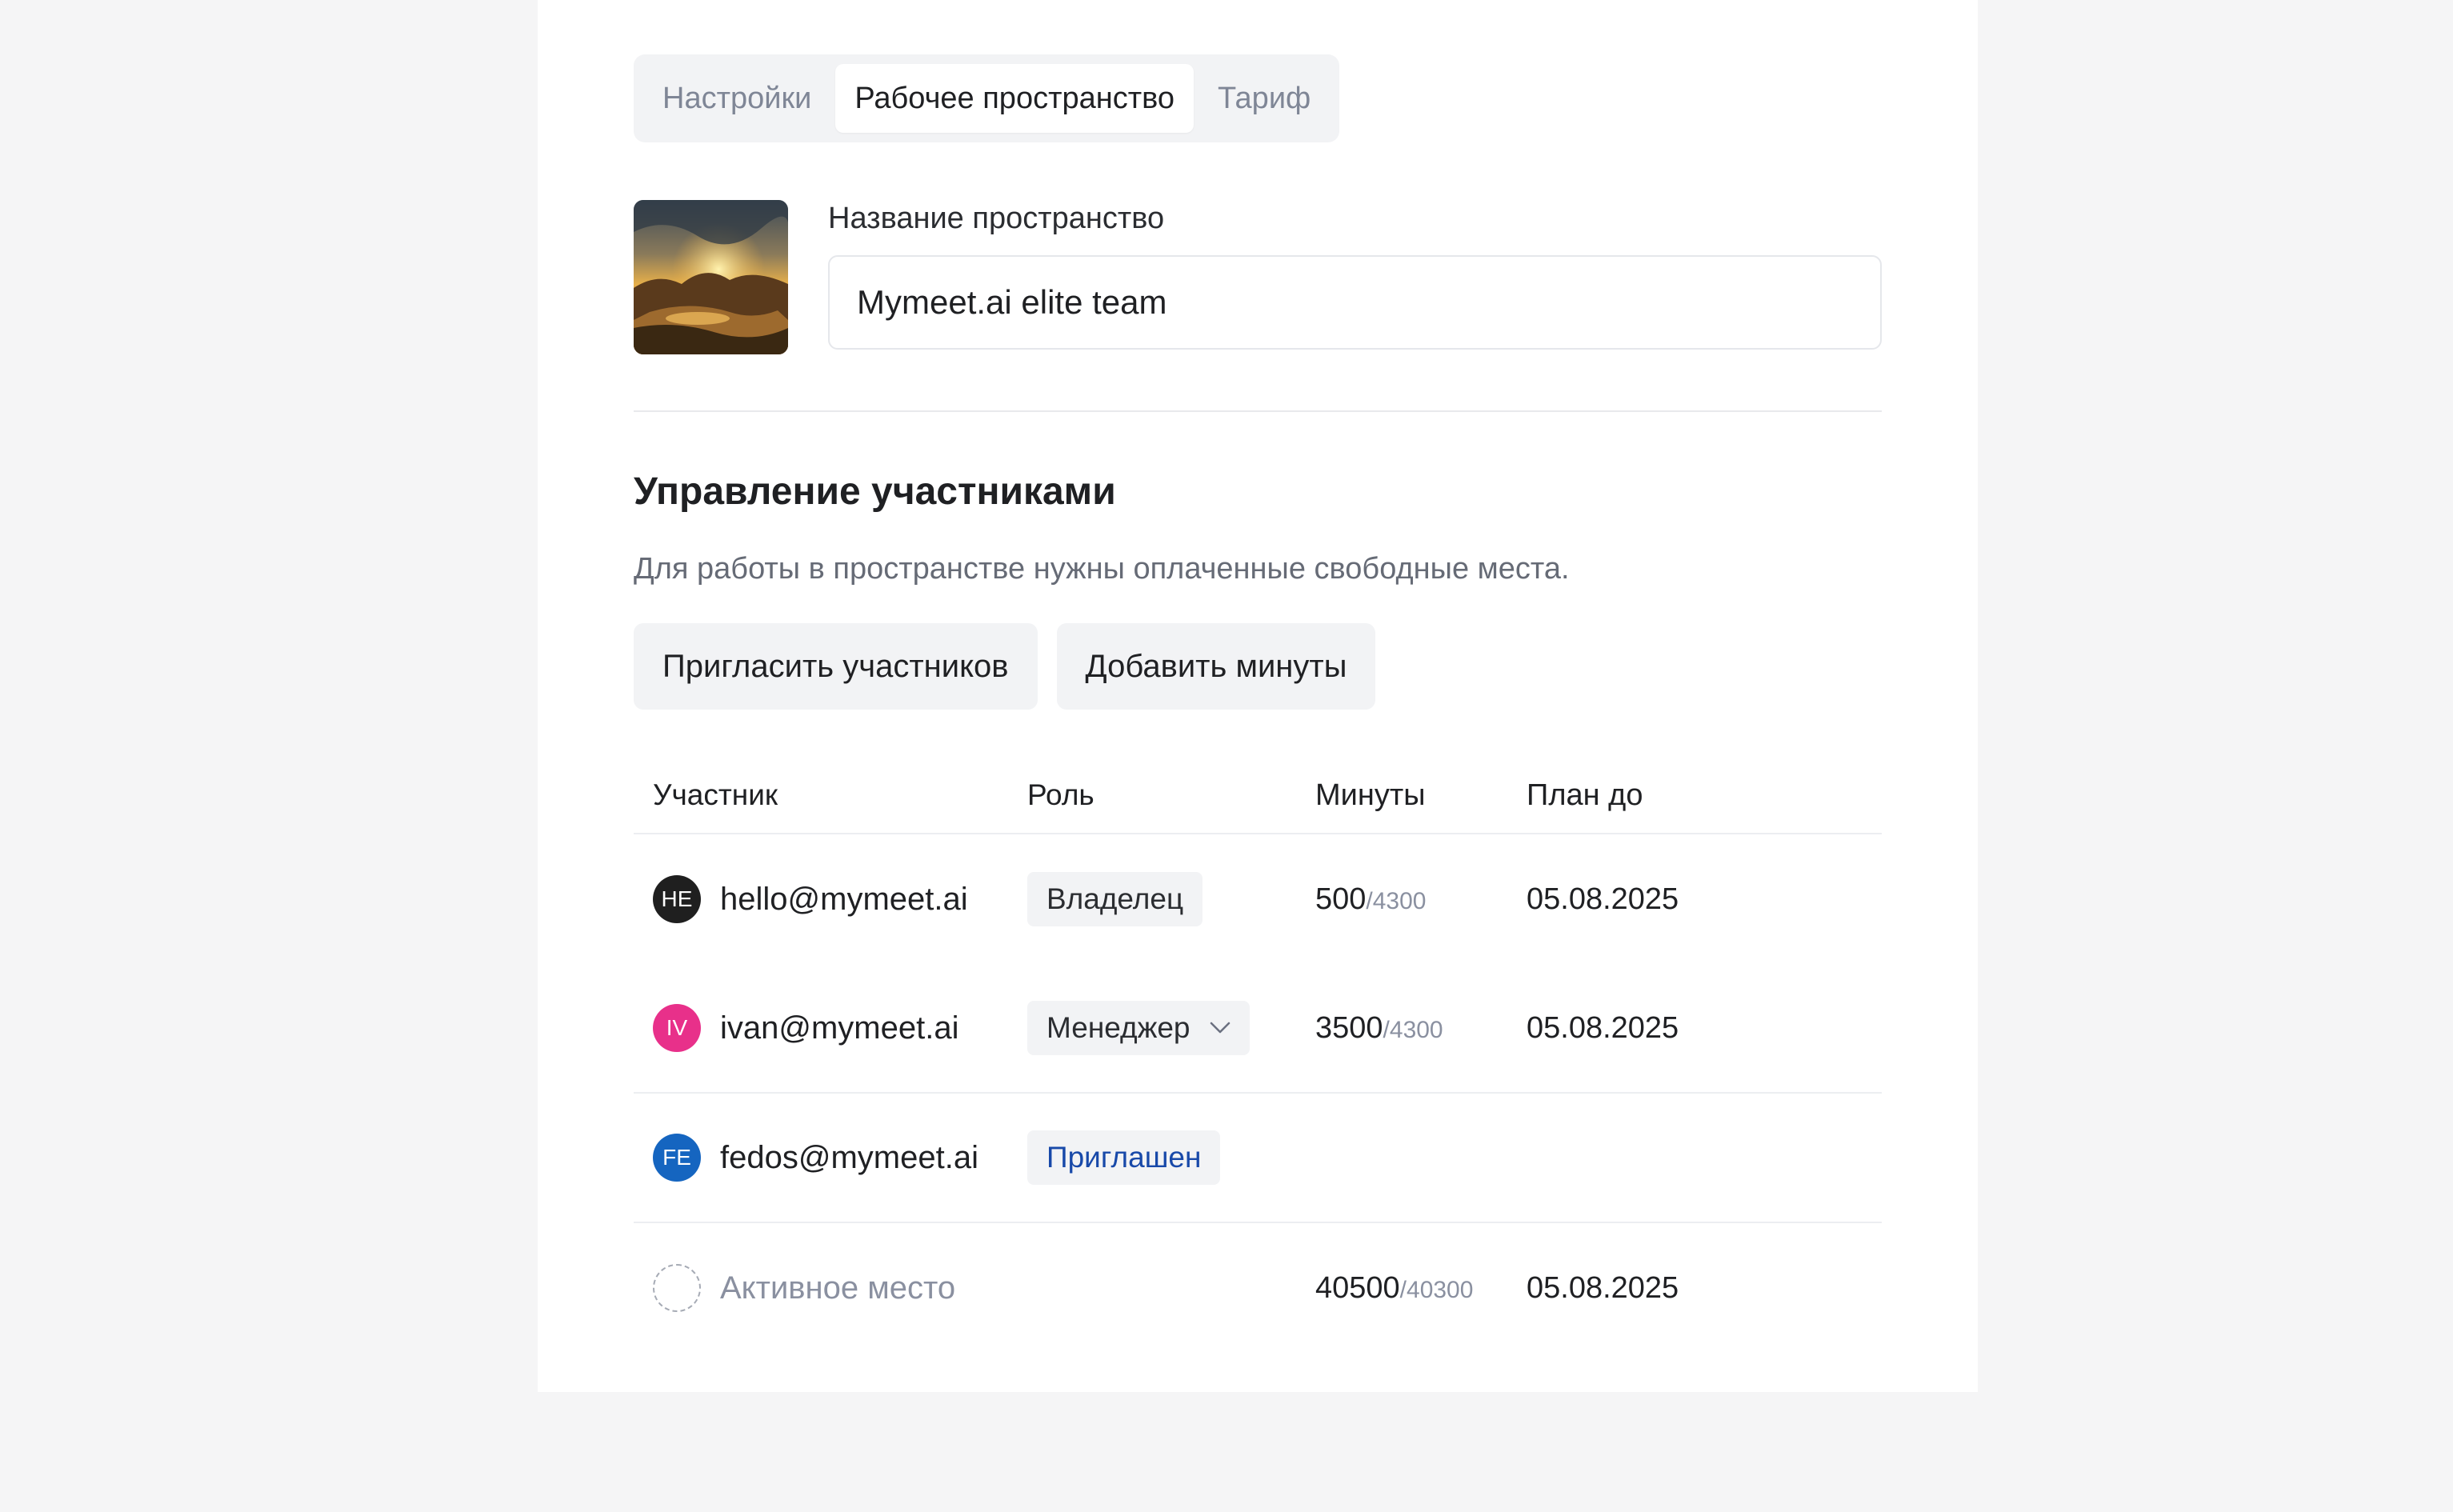 This screenshot has height=1512, width=2453. I want to click on role-cell: Приглашен, so click(1171, 1157).